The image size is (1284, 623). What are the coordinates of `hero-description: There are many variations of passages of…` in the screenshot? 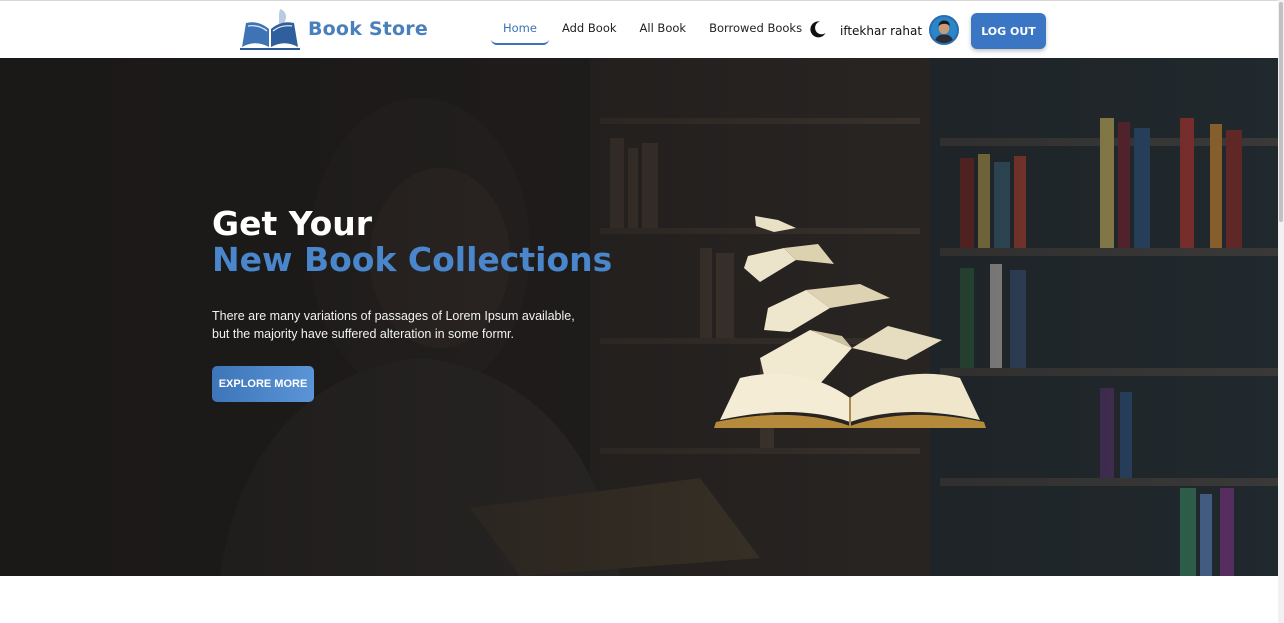 It's located at (393, 325).